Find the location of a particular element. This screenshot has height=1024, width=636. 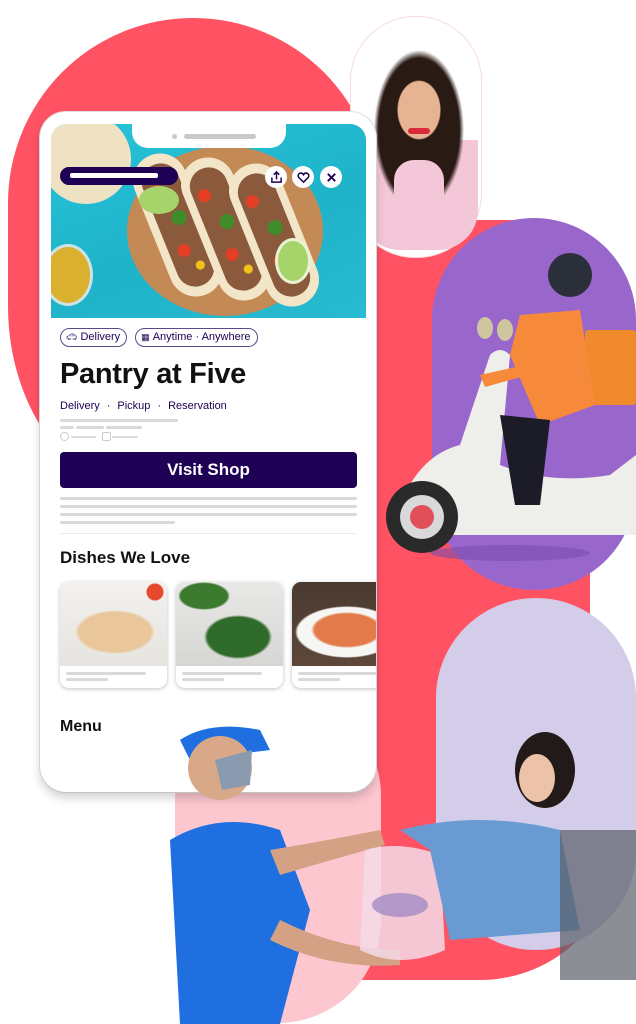

rider-photo is located at coordinates (511, 407).